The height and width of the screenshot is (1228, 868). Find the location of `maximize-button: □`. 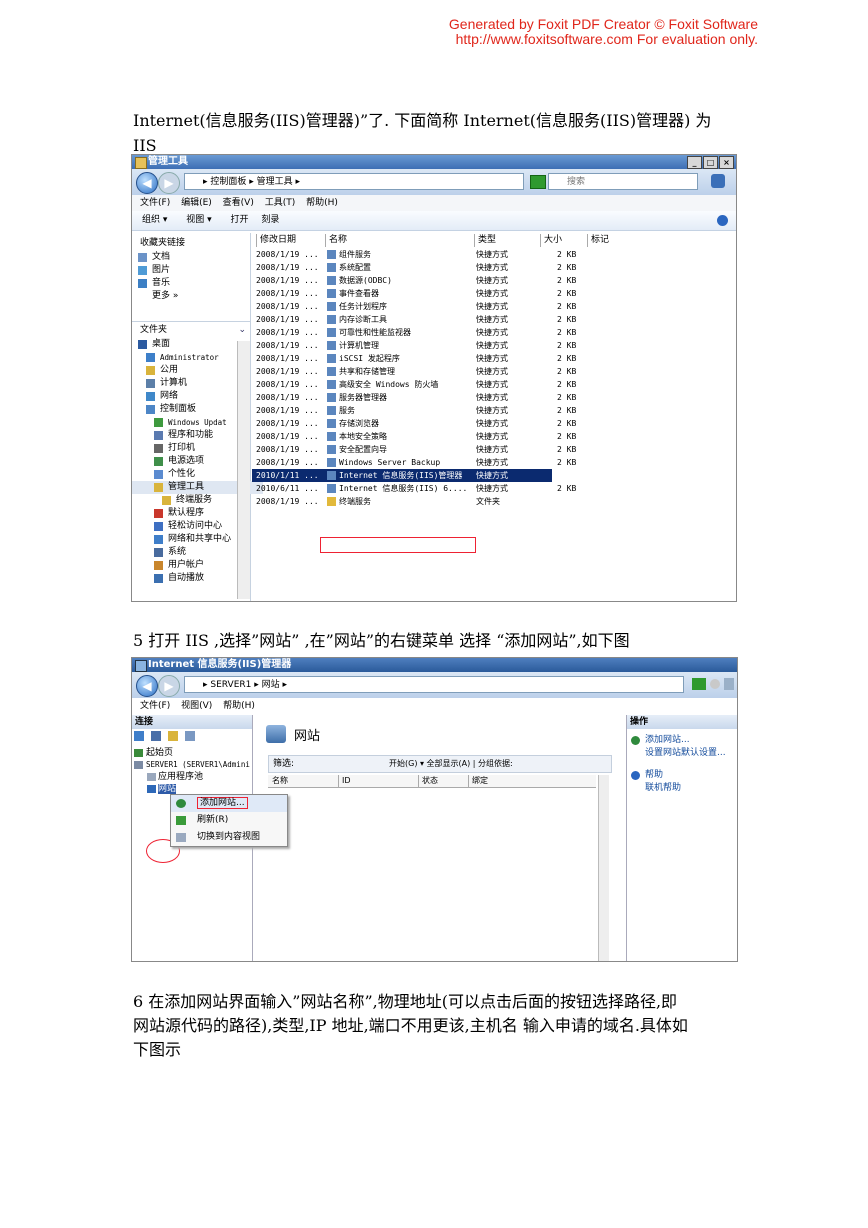

maximize-button: □ is located at coordinates (710, 162).